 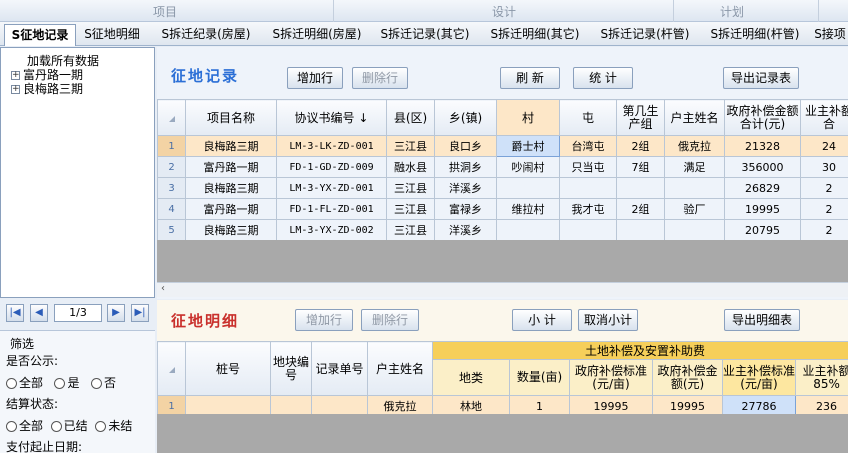 What do you see at coordinates (331, 188) in the screenshot?
I see `cell-code: LM-3-YX-ZD-001` at bounding box center [331, 188].